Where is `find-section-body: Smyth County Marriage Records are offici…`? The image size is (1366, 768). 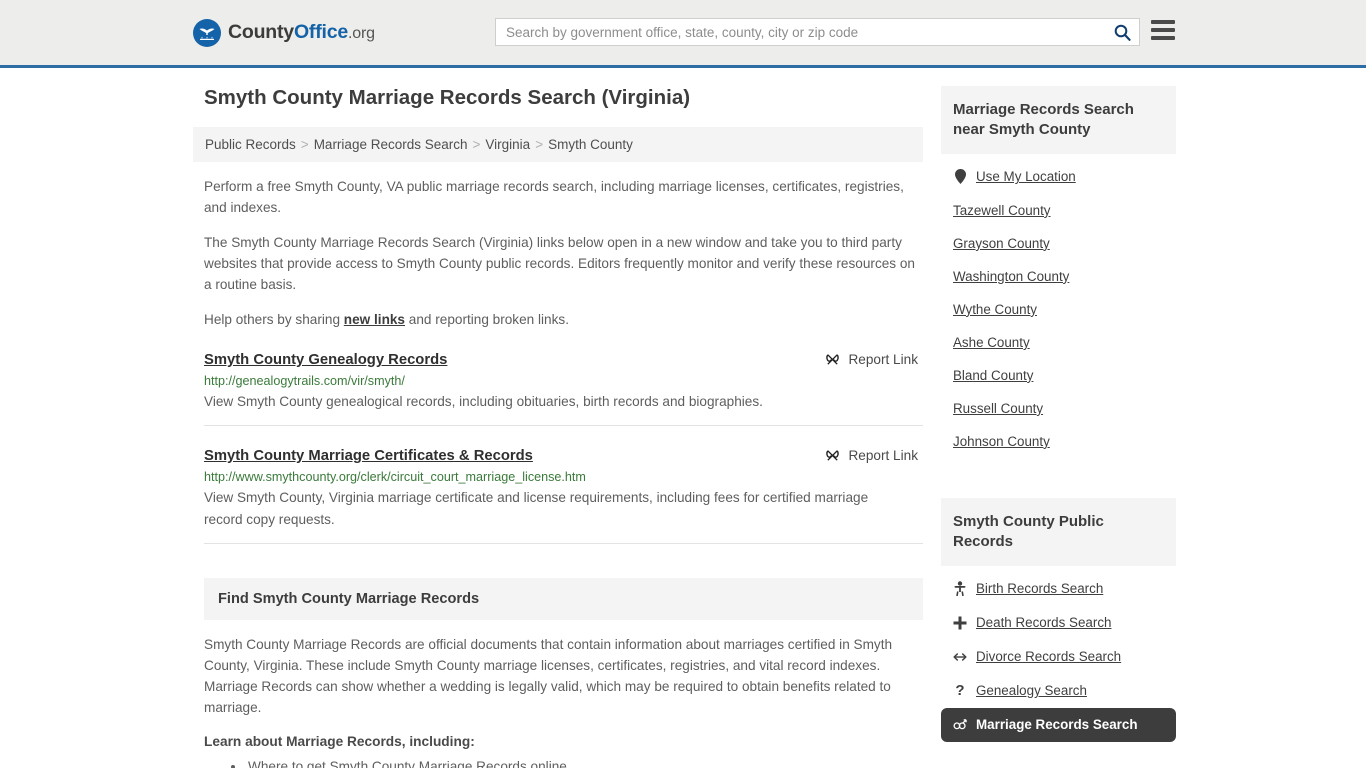
find-section-body: Smyth County Marriage Records are offici… is located at coordinates (563, 701).